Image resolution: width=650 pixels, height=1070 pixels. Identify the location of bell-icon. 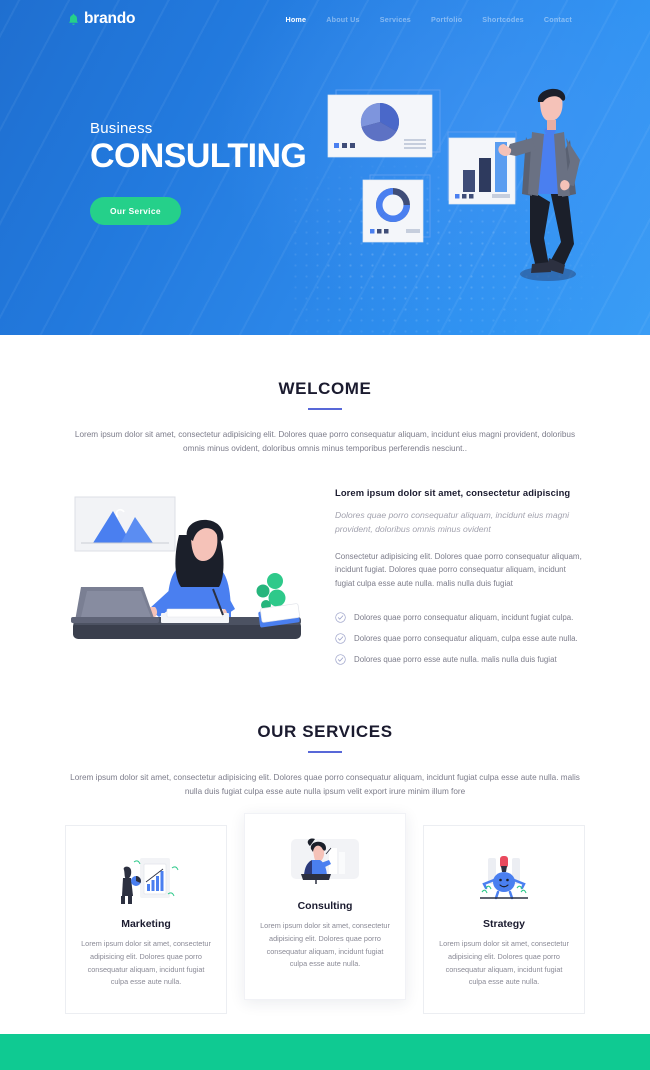
(73, 19).